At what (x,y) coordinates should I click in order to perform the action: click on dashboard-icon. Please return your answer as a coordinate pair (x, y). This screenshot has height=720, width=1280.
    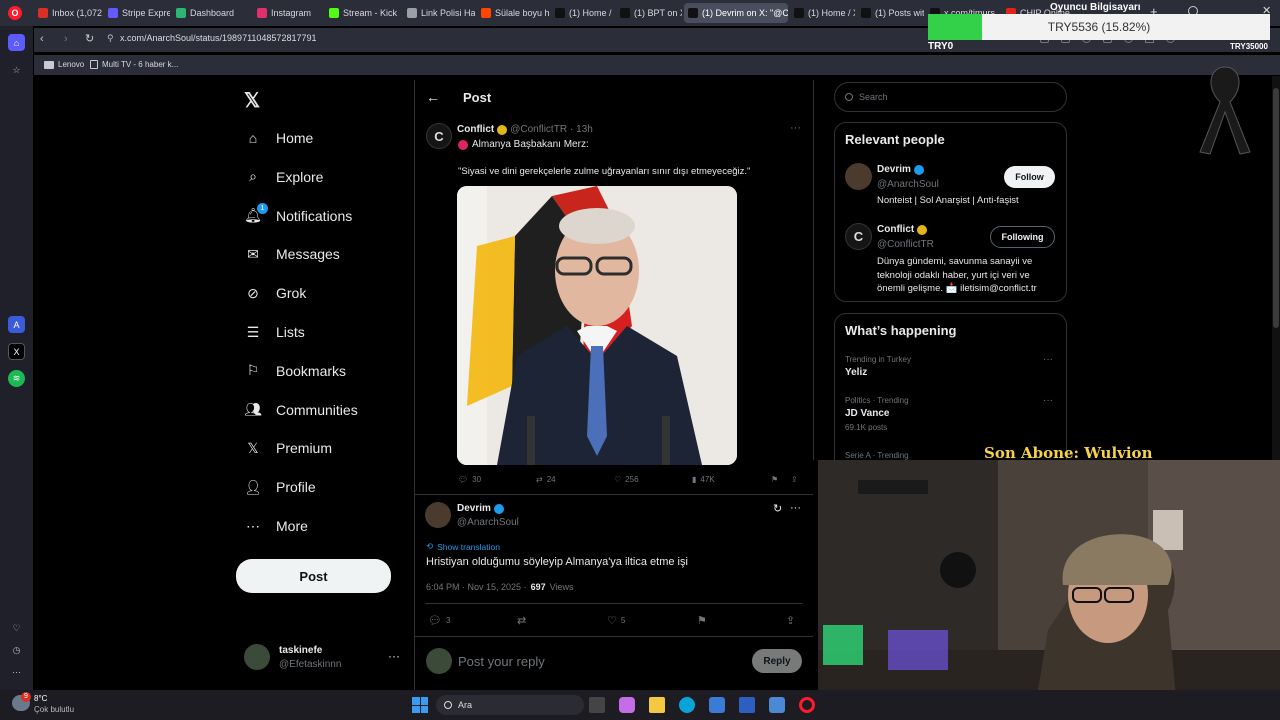
    Looking at the image, I should click on (181, 13).